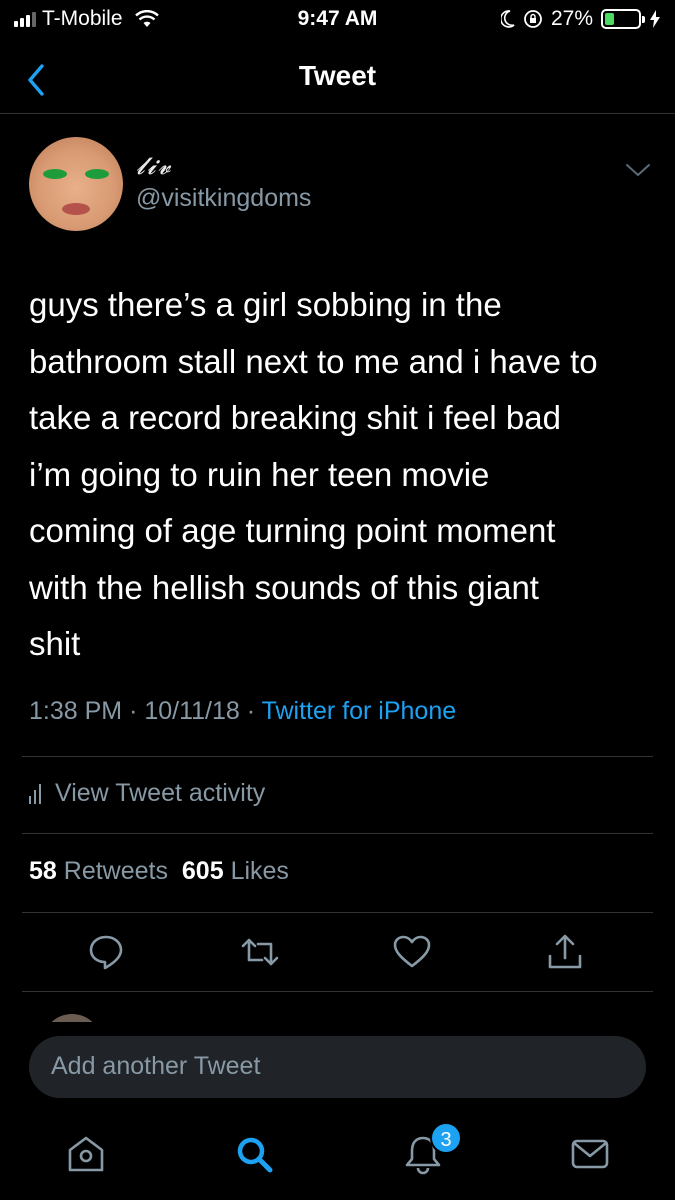  Describe the element at coordinates (202, 871) in the screenshot. I see `likes-count: 605` at that location.